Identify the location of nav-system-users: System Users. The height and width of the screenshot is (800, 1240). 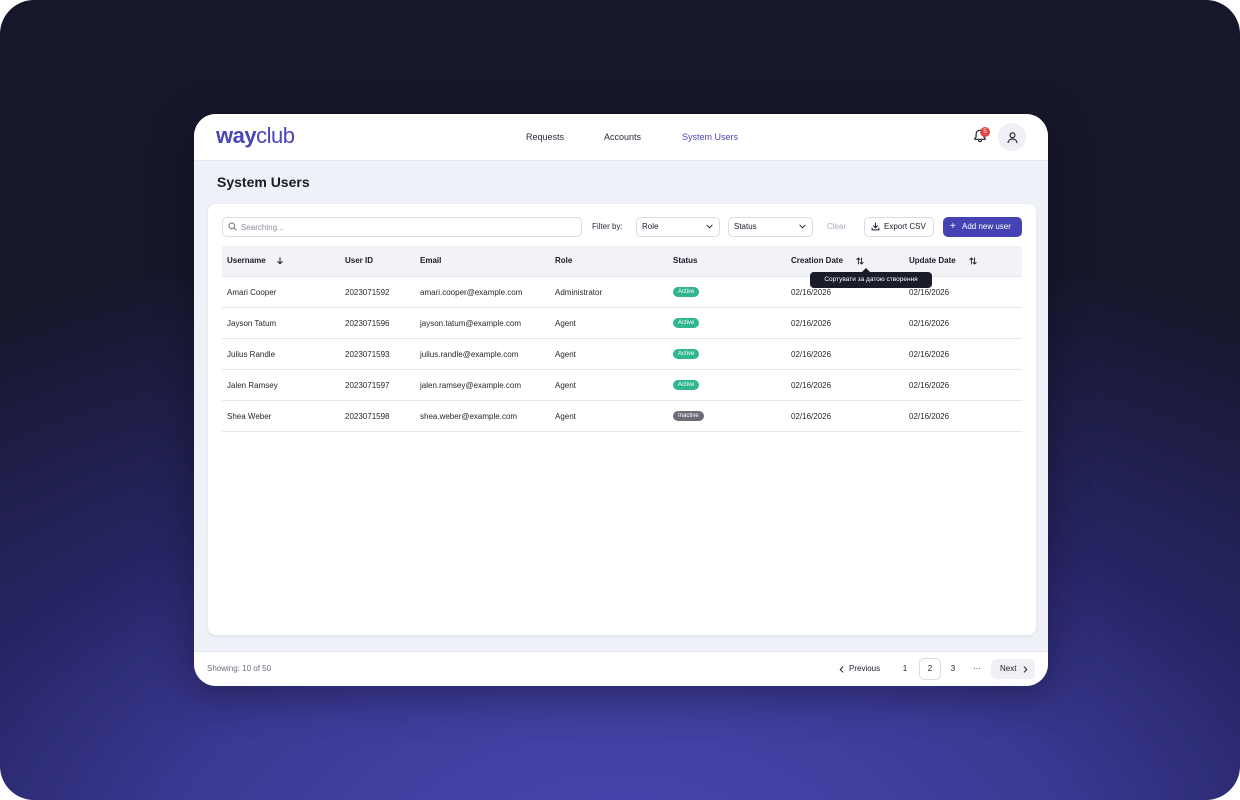
(710, 137).